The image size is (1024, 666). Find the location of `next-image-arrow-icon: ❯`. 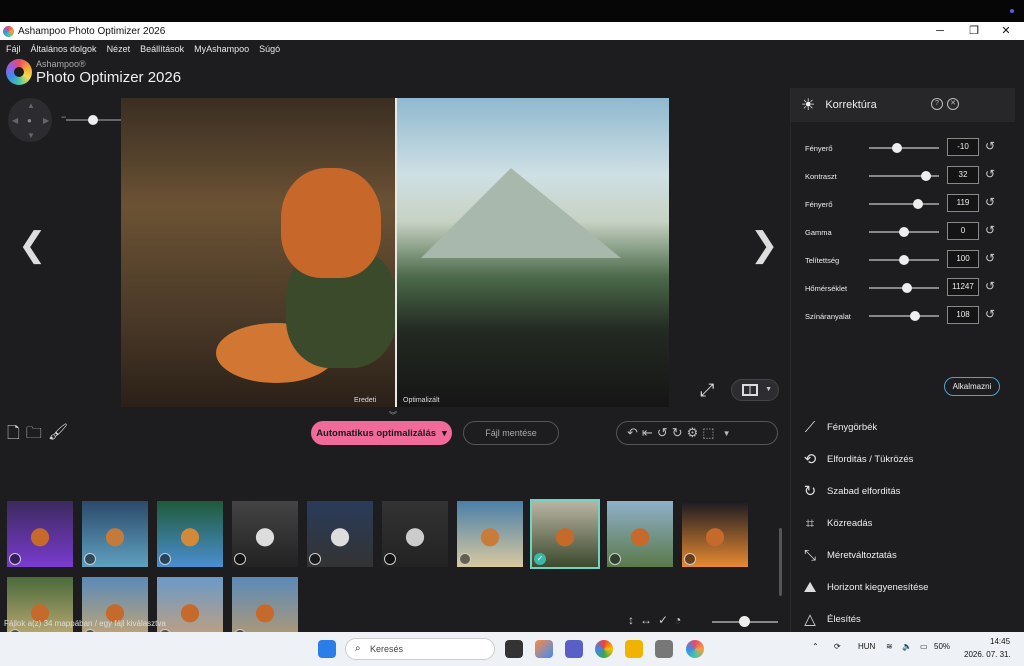

next-image-arrow-icon: ❯ is located at coordinates (764, 245).